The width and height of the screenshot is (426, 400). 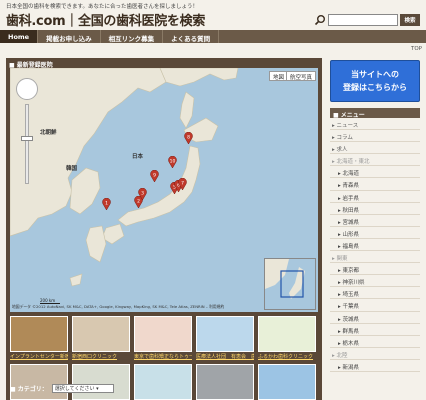 What do you see at coordinates (375, 136) in the screenshot?
I see `sidebar-item: ▸ コラム` at bounding box center [375, 136].